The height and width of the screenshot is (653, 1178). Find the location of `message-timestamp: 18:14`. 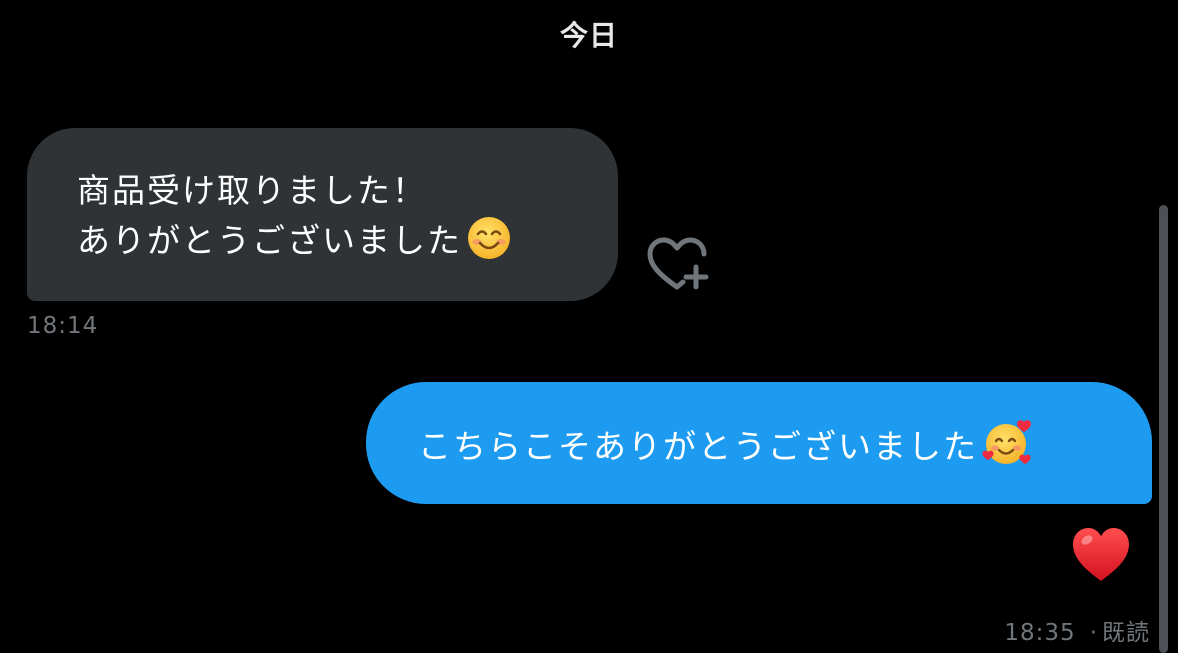

message-timestamp: 18:14 is located at coordinates (63, 326).